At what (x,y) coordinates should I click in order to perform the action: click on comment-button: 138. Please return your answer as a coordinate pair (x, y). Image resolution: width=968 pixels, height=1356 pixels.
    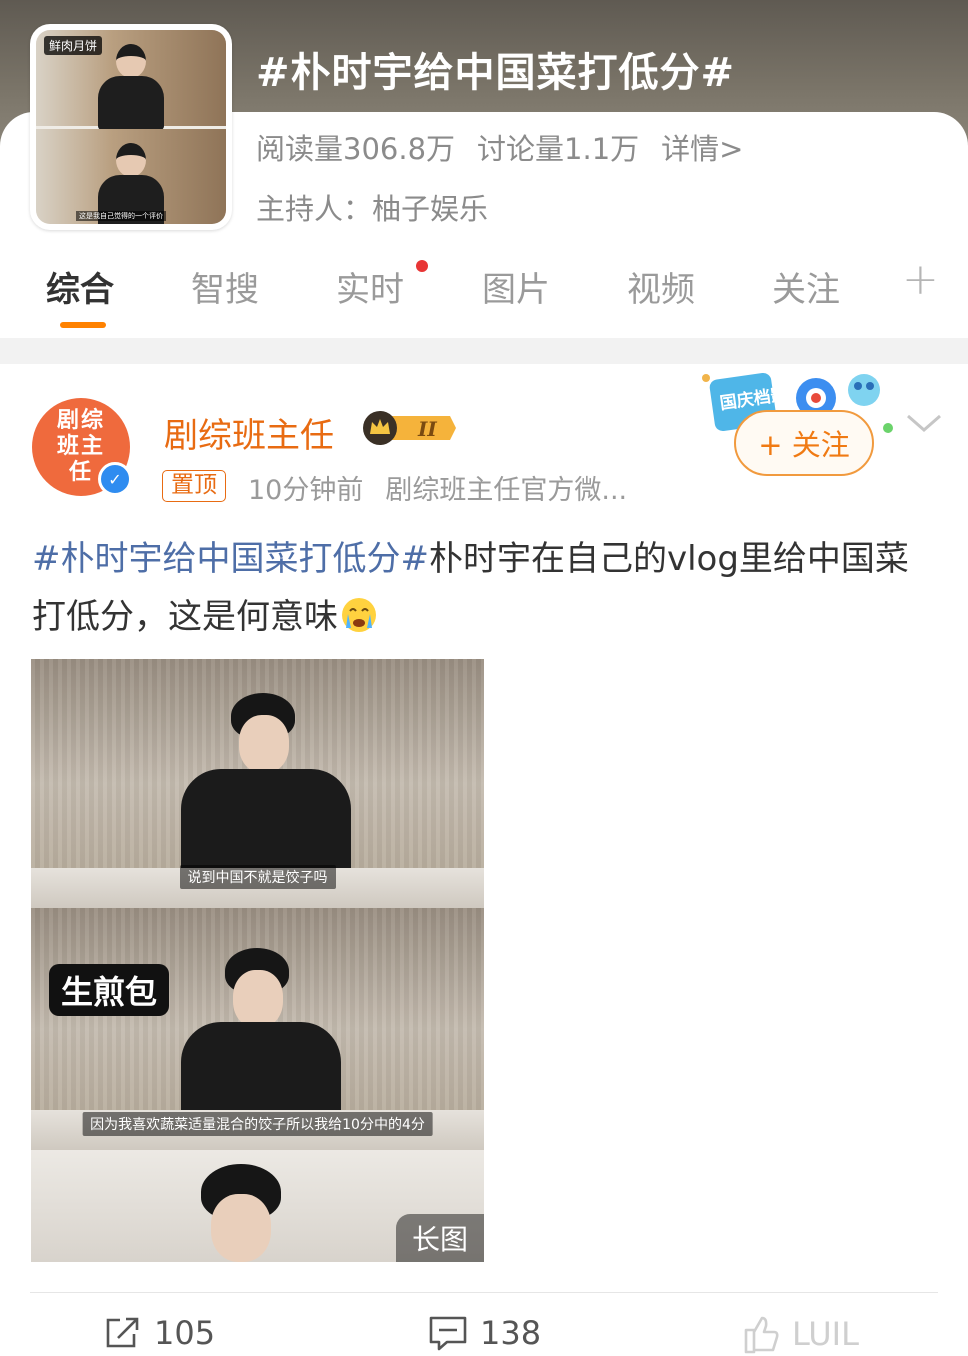
    Looking at the image, I should click on (484, 1333).